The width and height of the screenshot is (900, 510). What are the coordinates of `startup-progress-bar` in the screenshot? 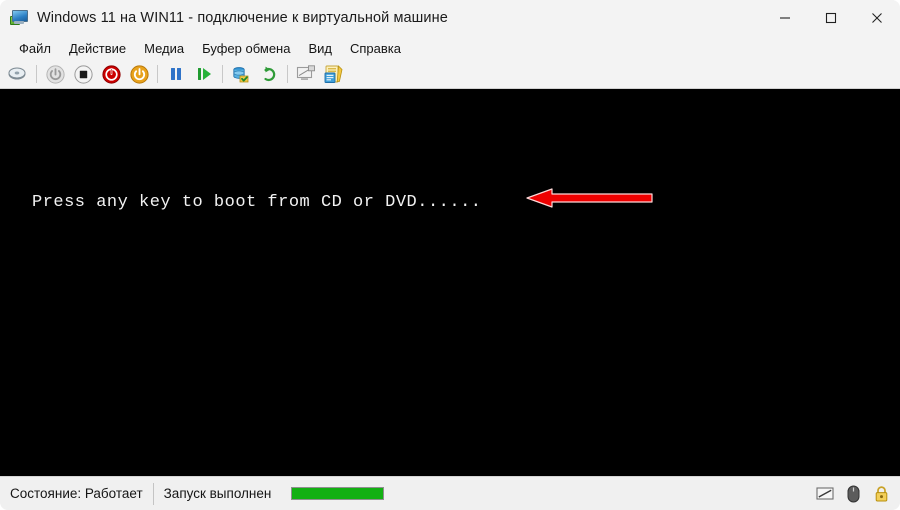 It's located at (338, 493).